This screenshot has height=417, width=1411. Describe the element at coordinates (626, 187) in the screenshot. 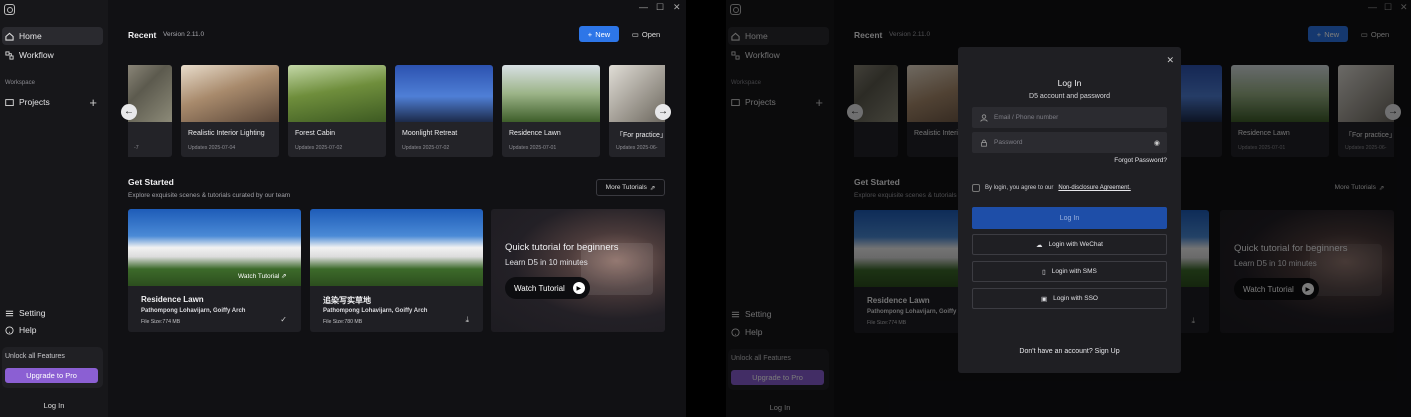

I see `more-tutorials-label: More Tutorials` at that location.